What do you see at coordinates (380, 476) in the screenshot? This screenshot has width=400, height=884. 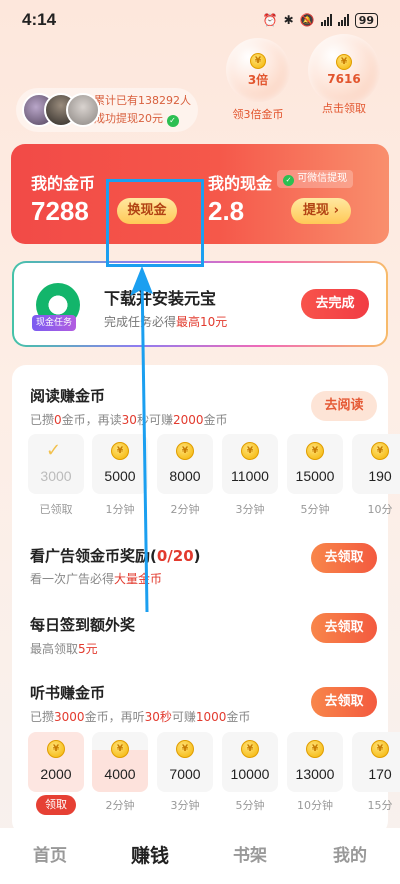 I see `reward-value: 190` at bounding box center [380, 476].